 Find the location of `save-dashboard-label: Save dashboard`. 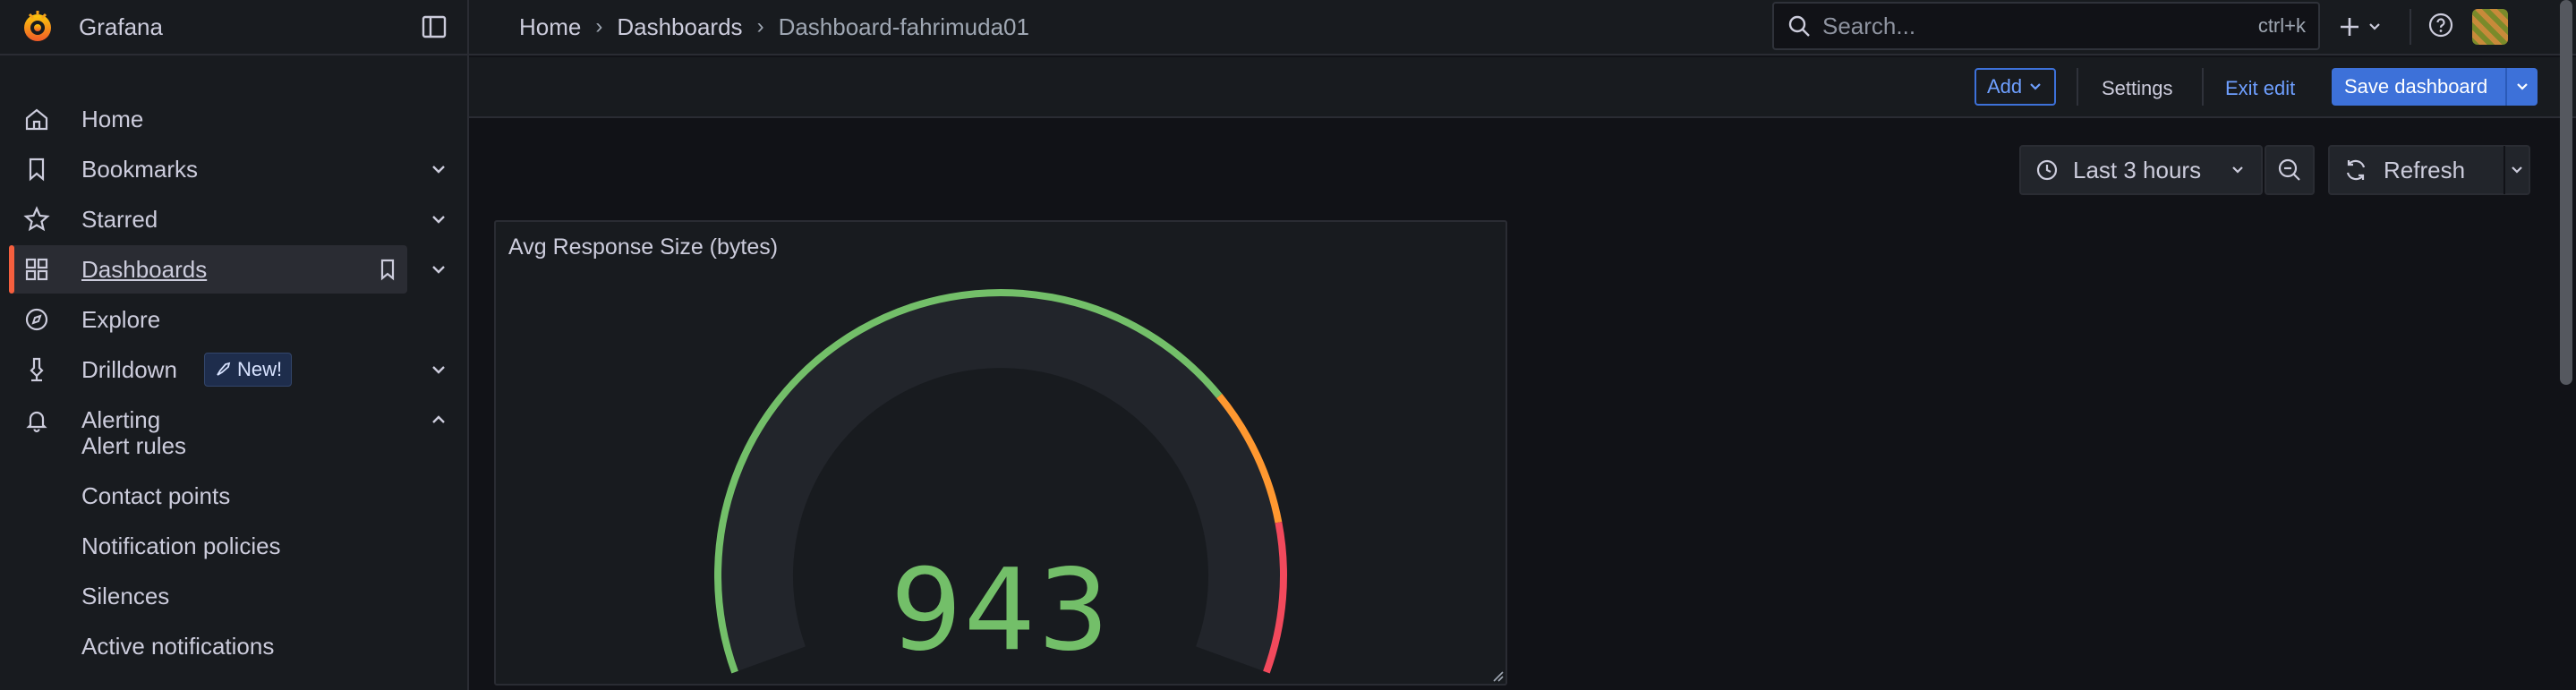

save-dashboard-label: Save dashboard is located at coordinates (2416, 87).